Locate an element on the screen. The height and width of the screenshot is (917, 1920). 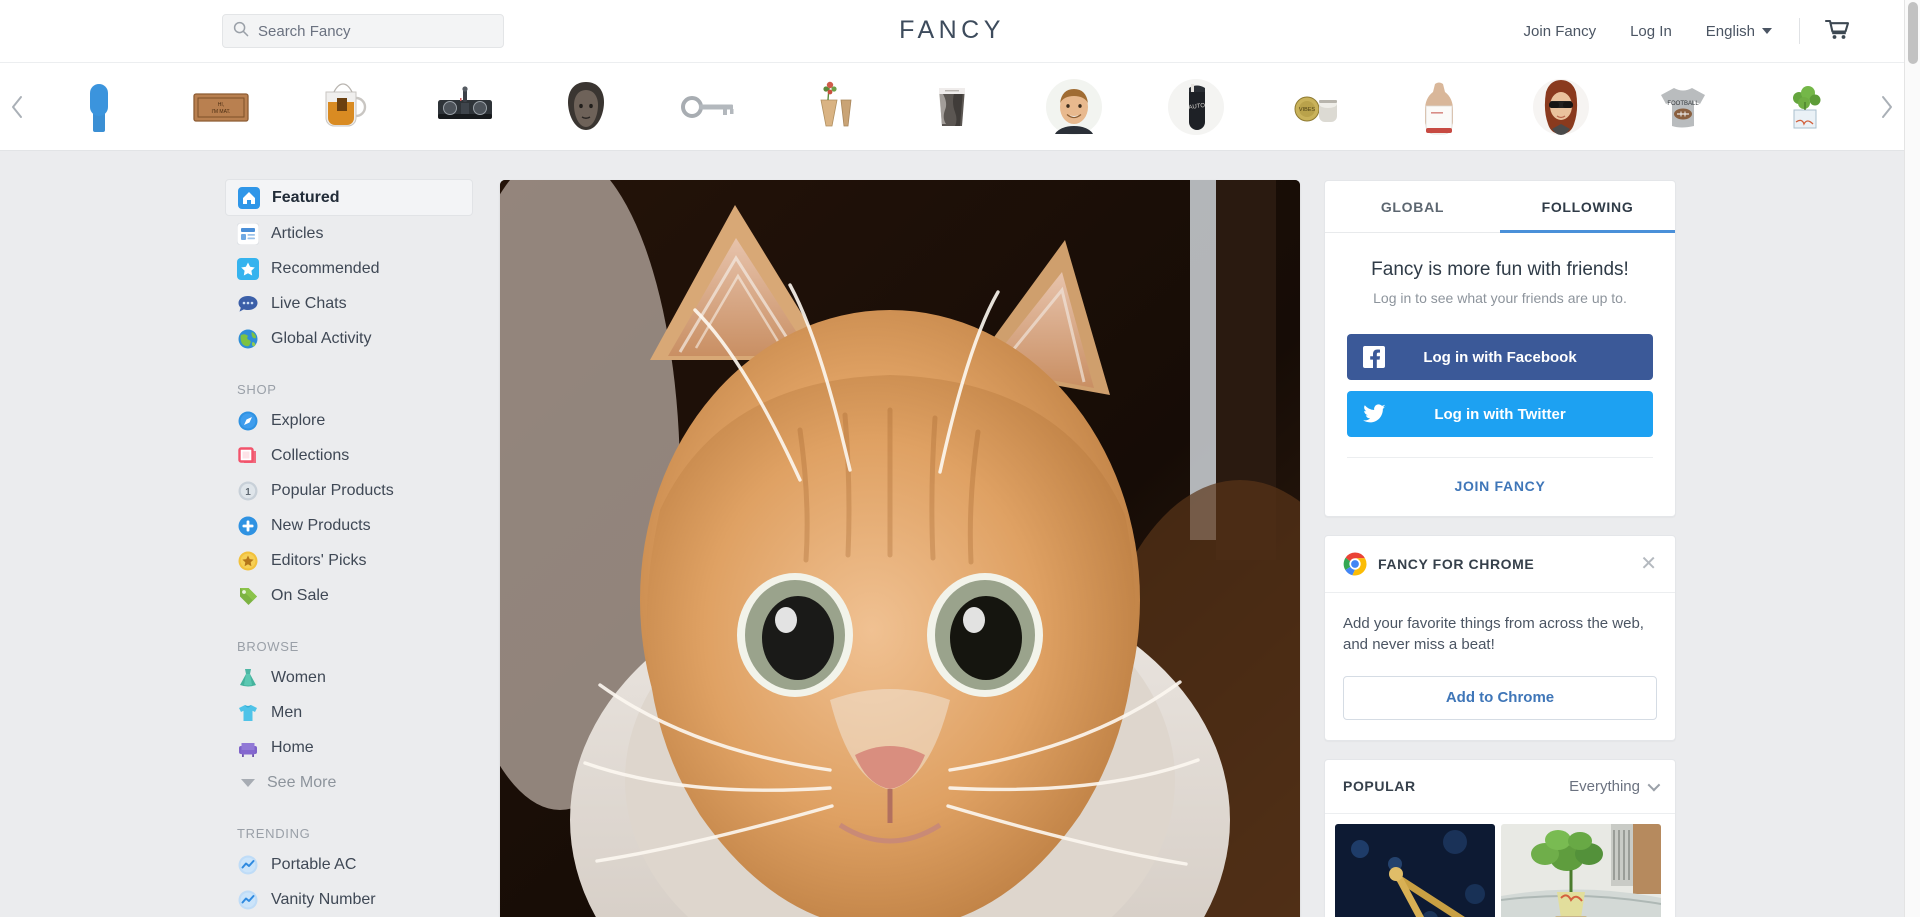
trending-chart-icon is located at coordinates (248, 899).